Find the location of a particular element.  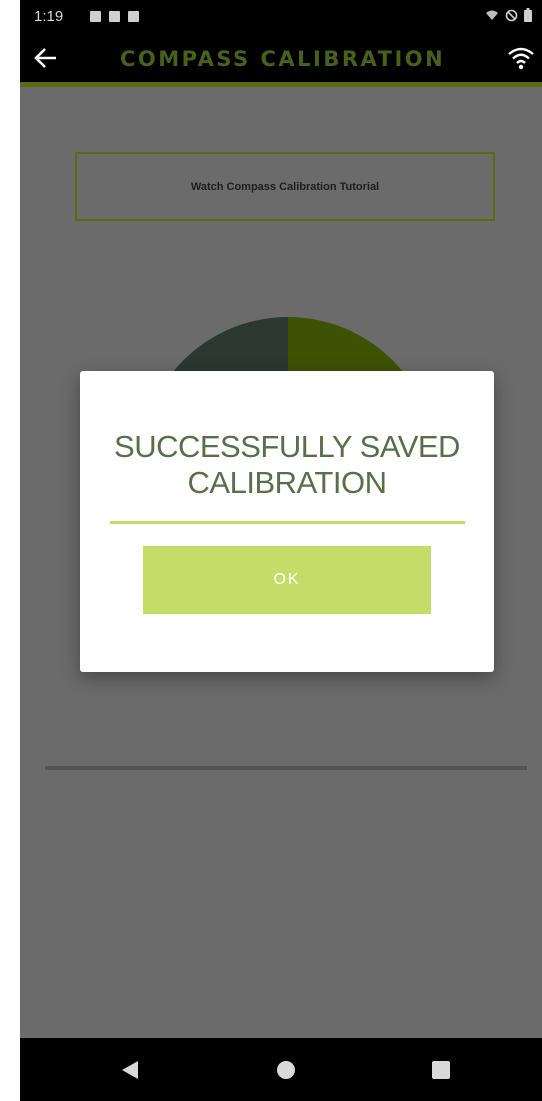

status-system-icons is located at coordinates (508, 15).